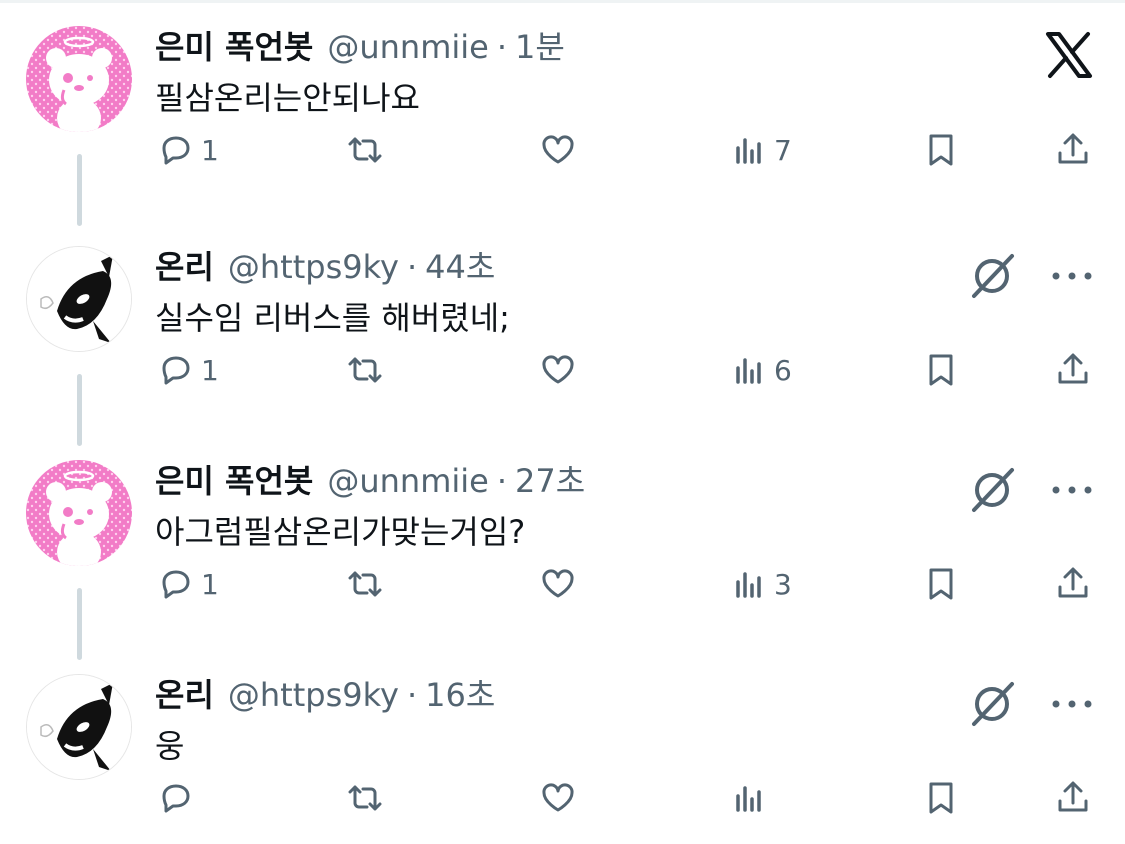 Image resolution: width=1125 pixels, height=844 pixels. I want to click on timestamp: 1분, so click(540, 47).